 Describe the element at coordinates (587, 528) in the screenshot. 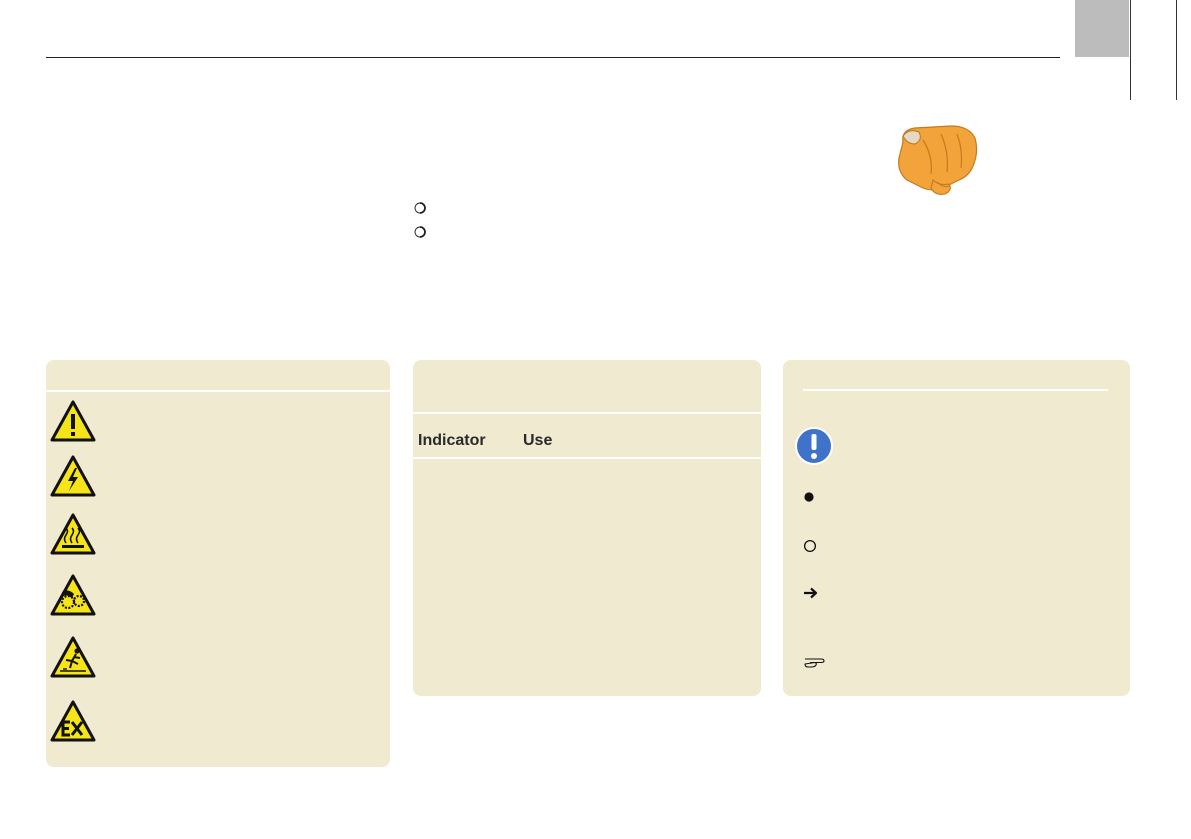

I see `indicator-table-panel` at that location.